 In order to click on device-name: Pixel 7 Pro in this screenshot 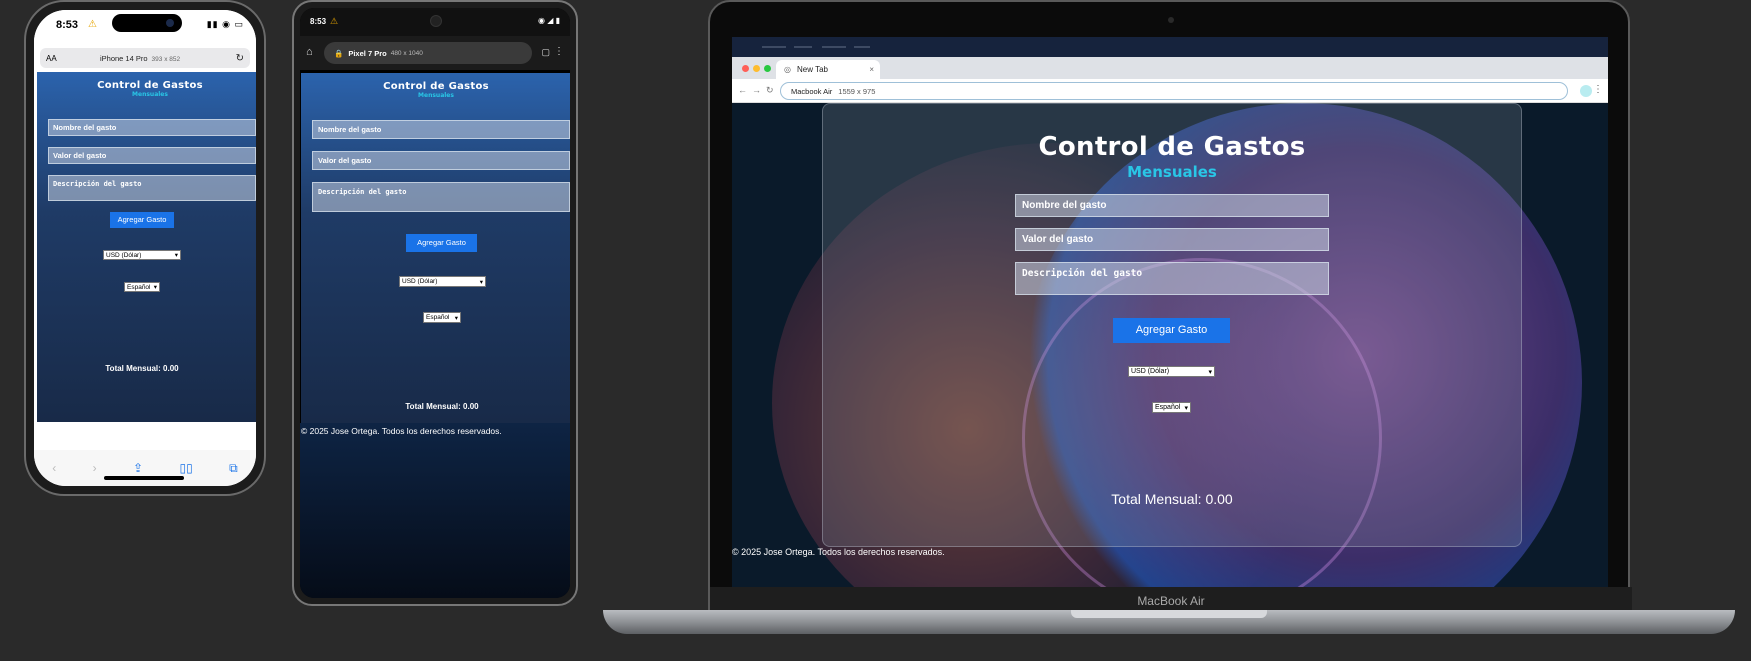, I will do `click(367, 53)`.